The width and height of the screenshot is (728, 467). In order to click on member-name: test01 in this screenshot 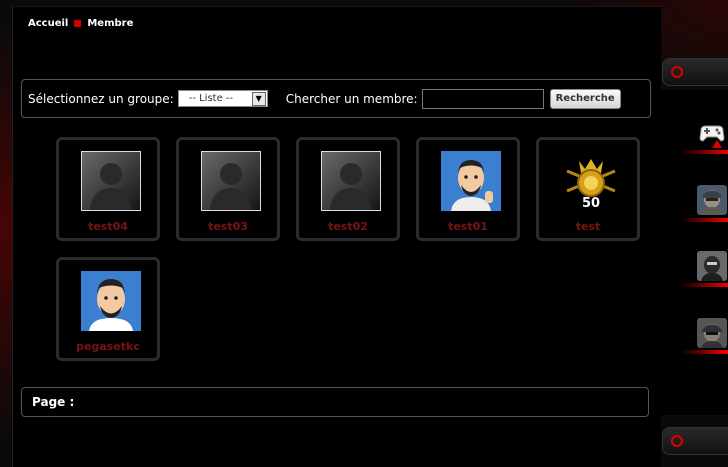, I will do `click(468, 226)`.